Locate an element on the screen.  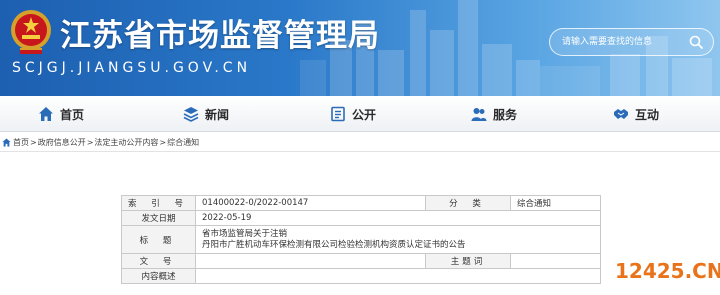
search-icon is located at coordinates (696, 42).